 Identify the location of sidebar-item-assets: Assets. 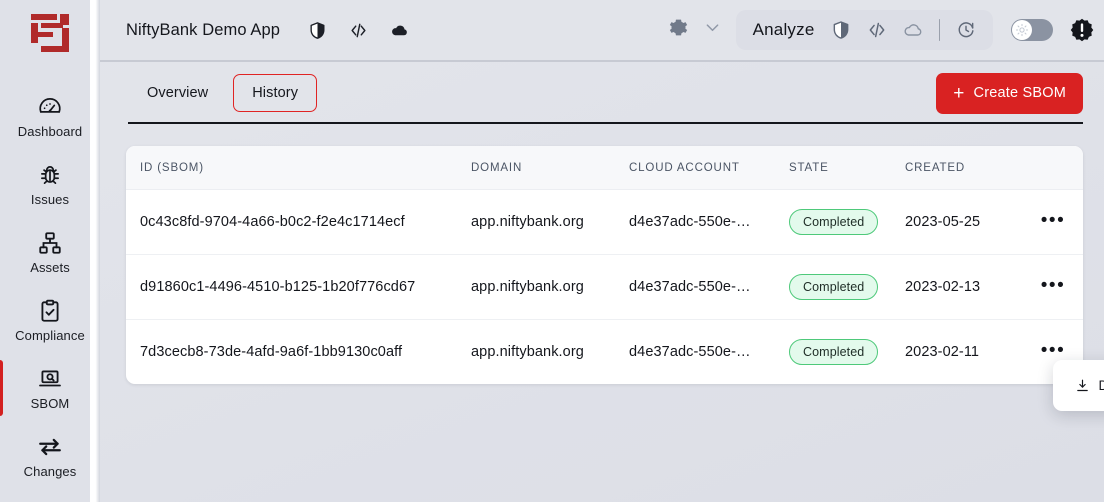
(50, 252).